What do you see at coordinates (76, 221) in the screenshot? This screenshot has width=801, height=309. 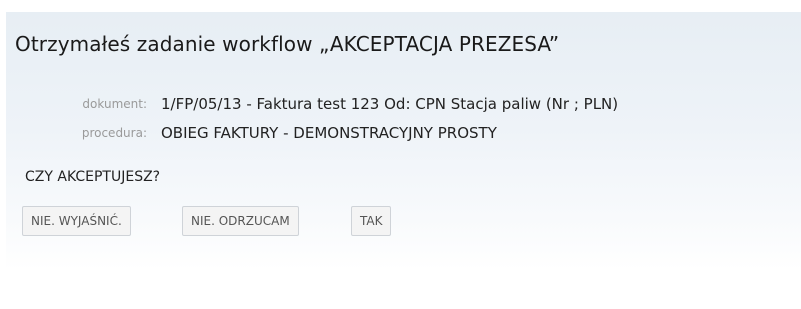 I see `explain-button: NIE. WYJAŚNIĆ.` at bounding box center [76, 221].